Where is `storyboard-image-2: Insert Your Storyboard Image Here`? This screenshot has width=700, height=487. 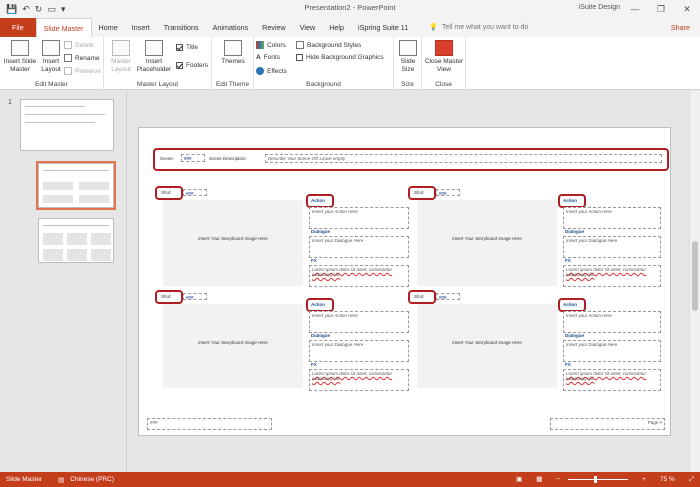
storyboard-image-2: Insert Your Storyboard Image Here is located at coordinates (487, 243).